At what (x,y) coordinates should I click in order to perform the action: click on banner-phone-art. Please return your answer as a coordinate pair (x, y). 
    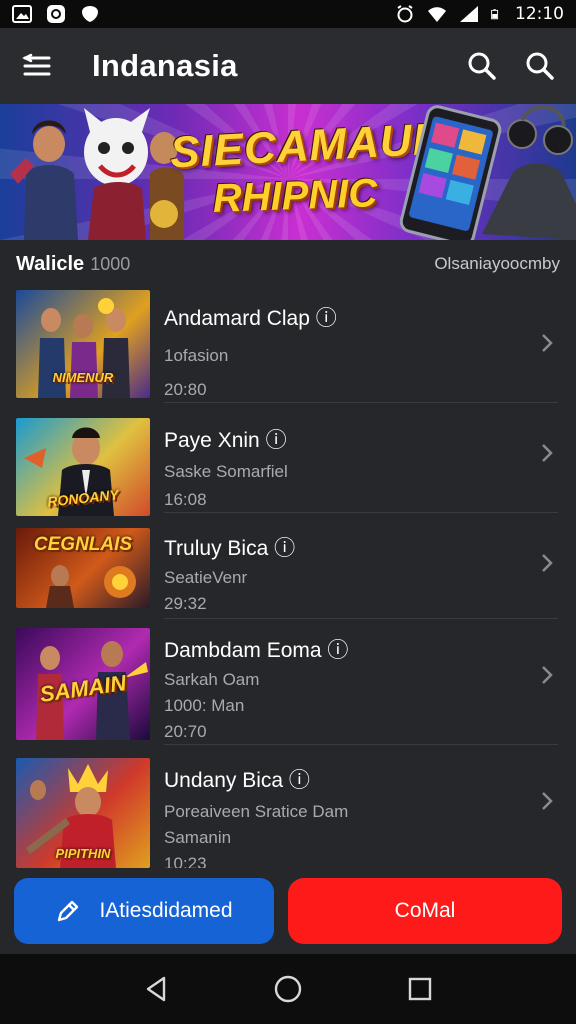
    Looking at the image, I should click on (487, 172).